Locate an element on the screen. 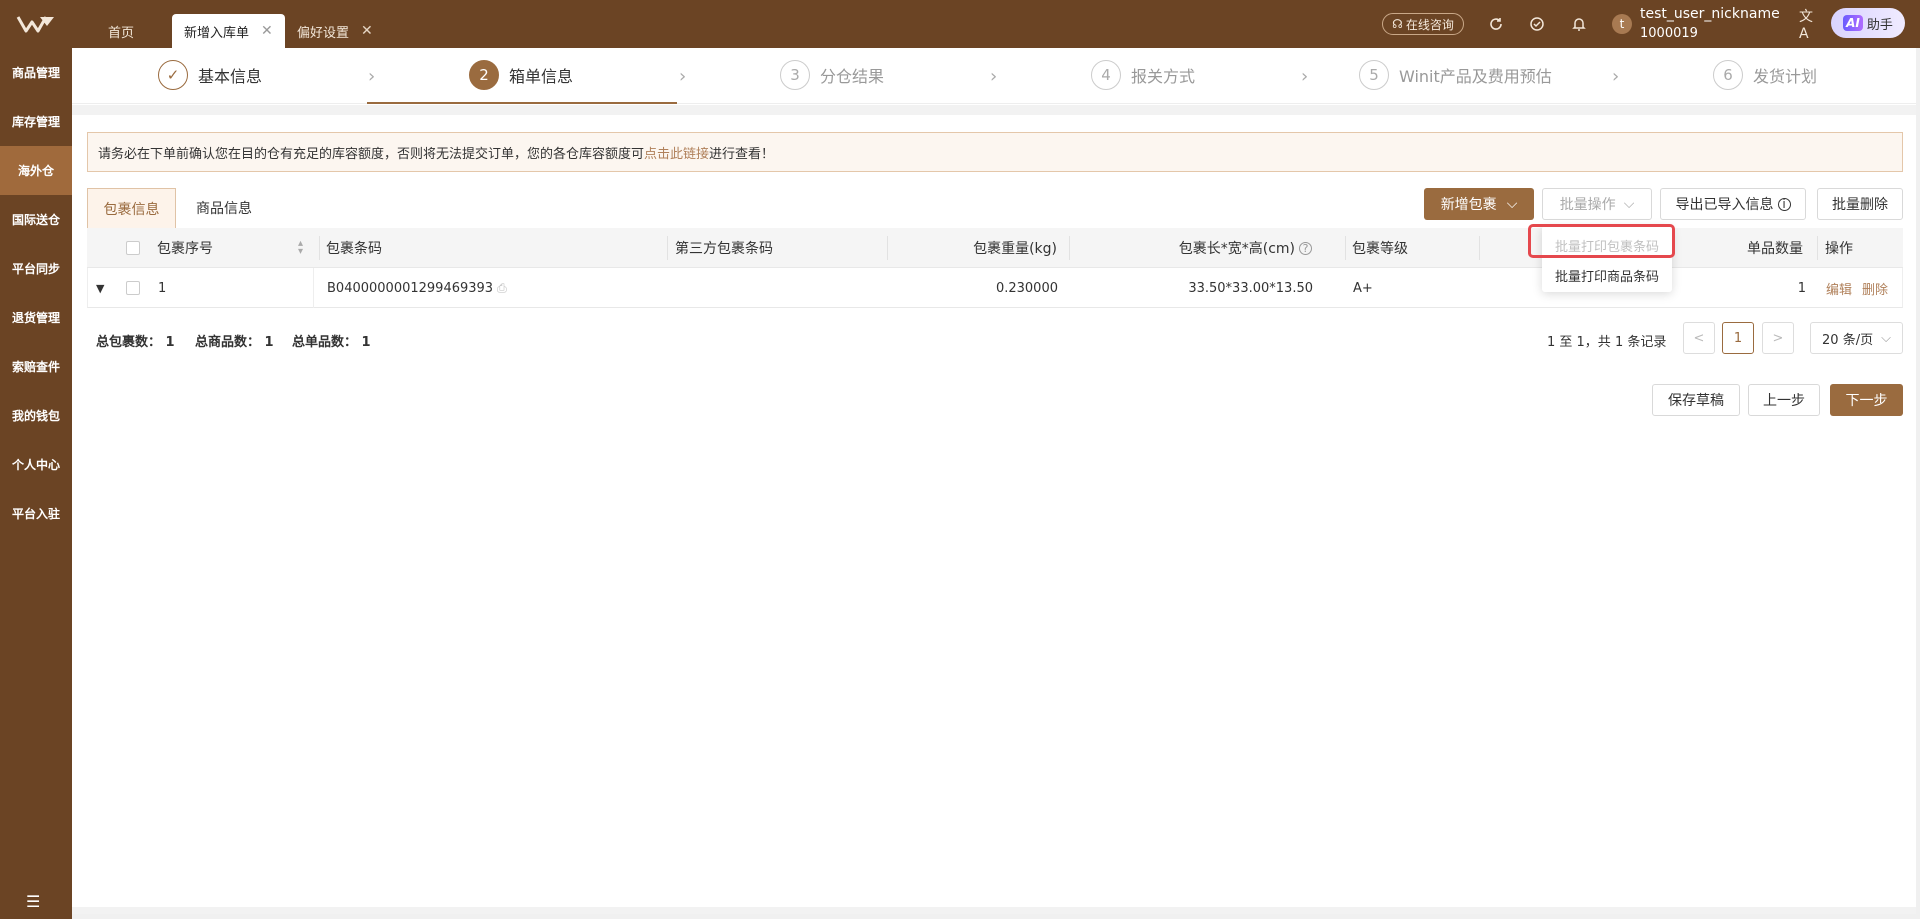 The width and height of the screenshot is (1920, 919). step-customs: 4 报关方式 is located at coordinates (1143, 75).